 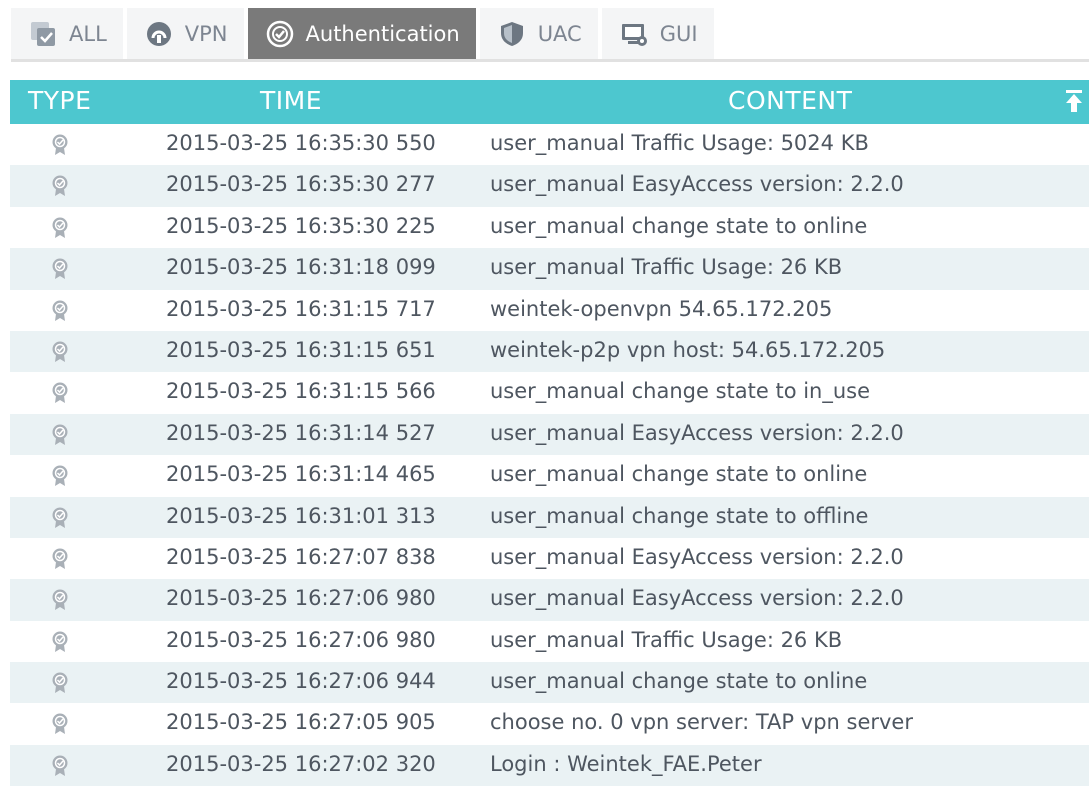 I want to click on tab-gui-label: GUI, so click(x=678, y=33).